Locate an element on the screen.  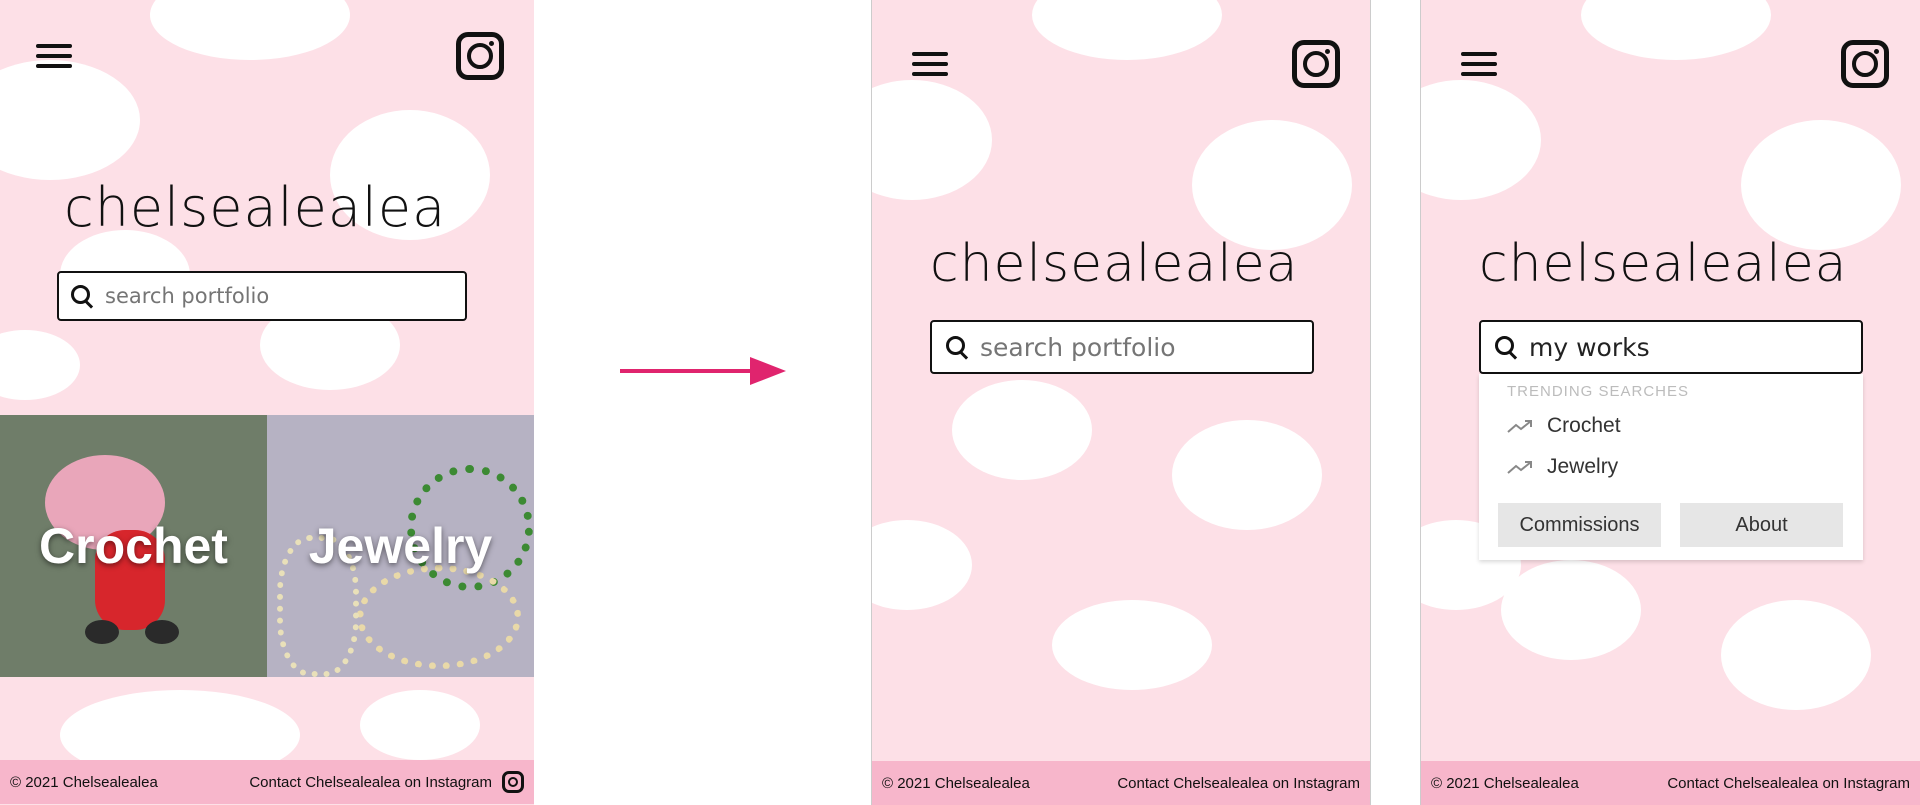
trending-item-crochet: Crochet is located at coordinates (1564, 426).